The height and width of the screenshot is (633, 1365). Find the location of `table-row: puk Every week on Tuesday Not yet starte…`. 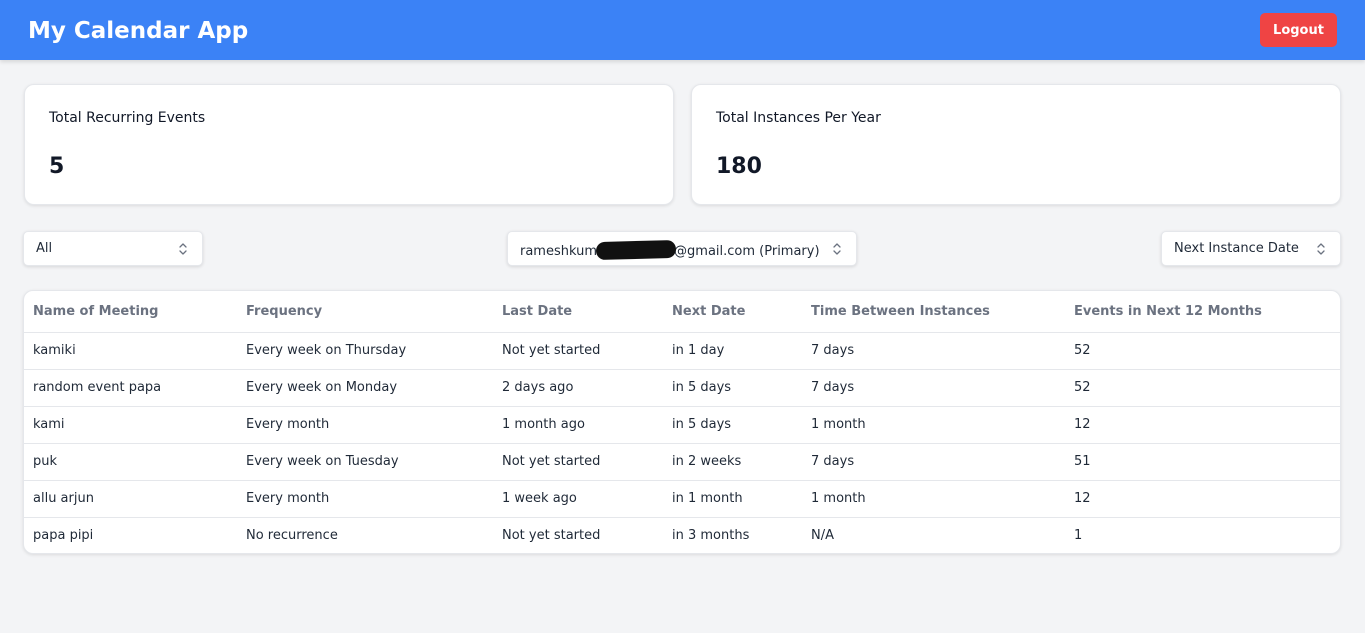

table-row: puk Every week on Tuesday Not yet starte… is located at coordinates (682, 462).